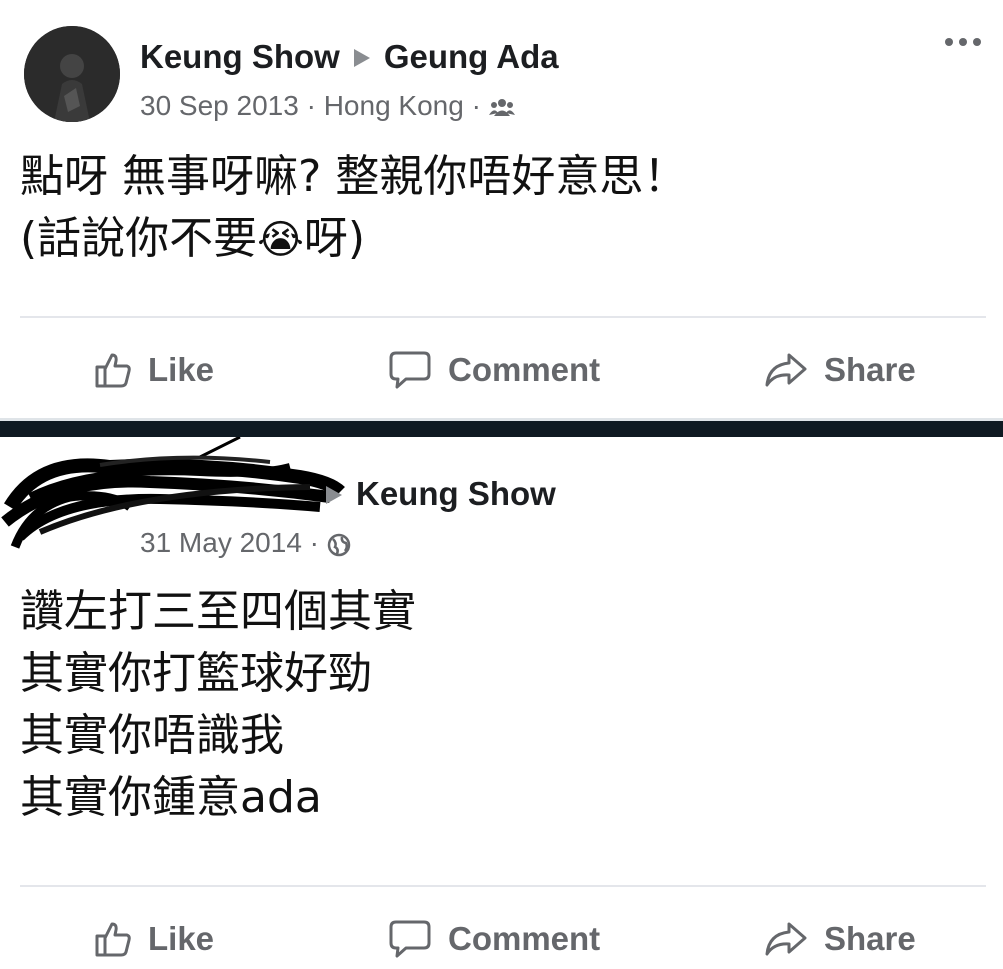 The image size is (1003, 969). What do you see at coordinates (963, 42) in the screenshot?
I see `more-options-icon` at bounding box center [963, 42].